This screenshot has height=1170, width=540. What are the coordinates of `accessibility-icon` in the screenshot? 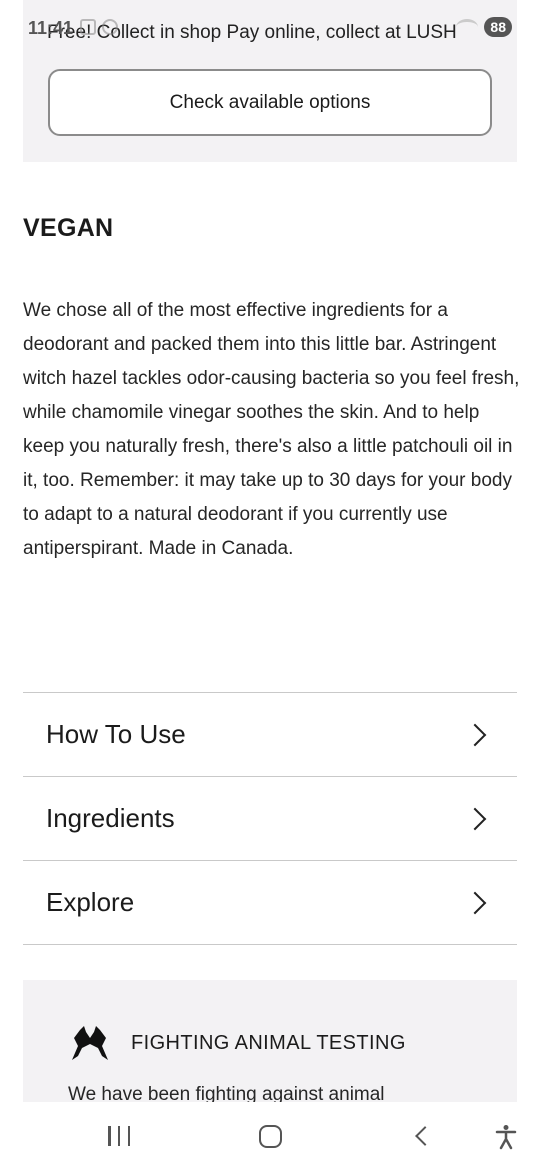 It's located at (506, 1137).